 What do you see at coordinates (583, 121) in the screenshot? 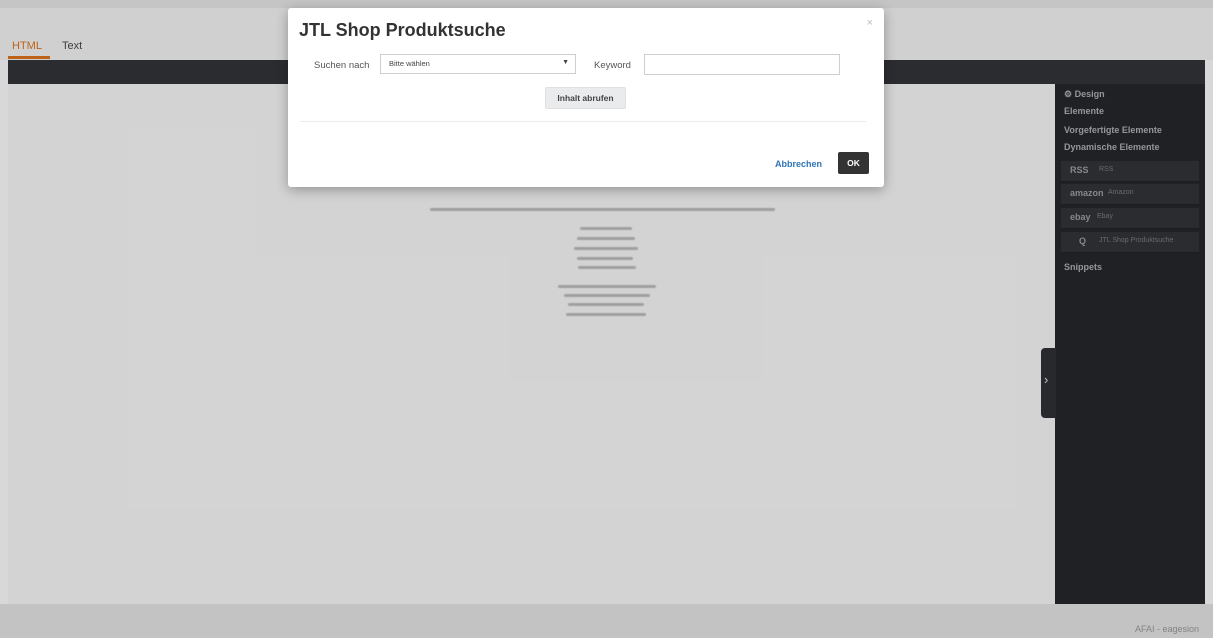
I see `modal-divider` at bounding box center [583, 121].